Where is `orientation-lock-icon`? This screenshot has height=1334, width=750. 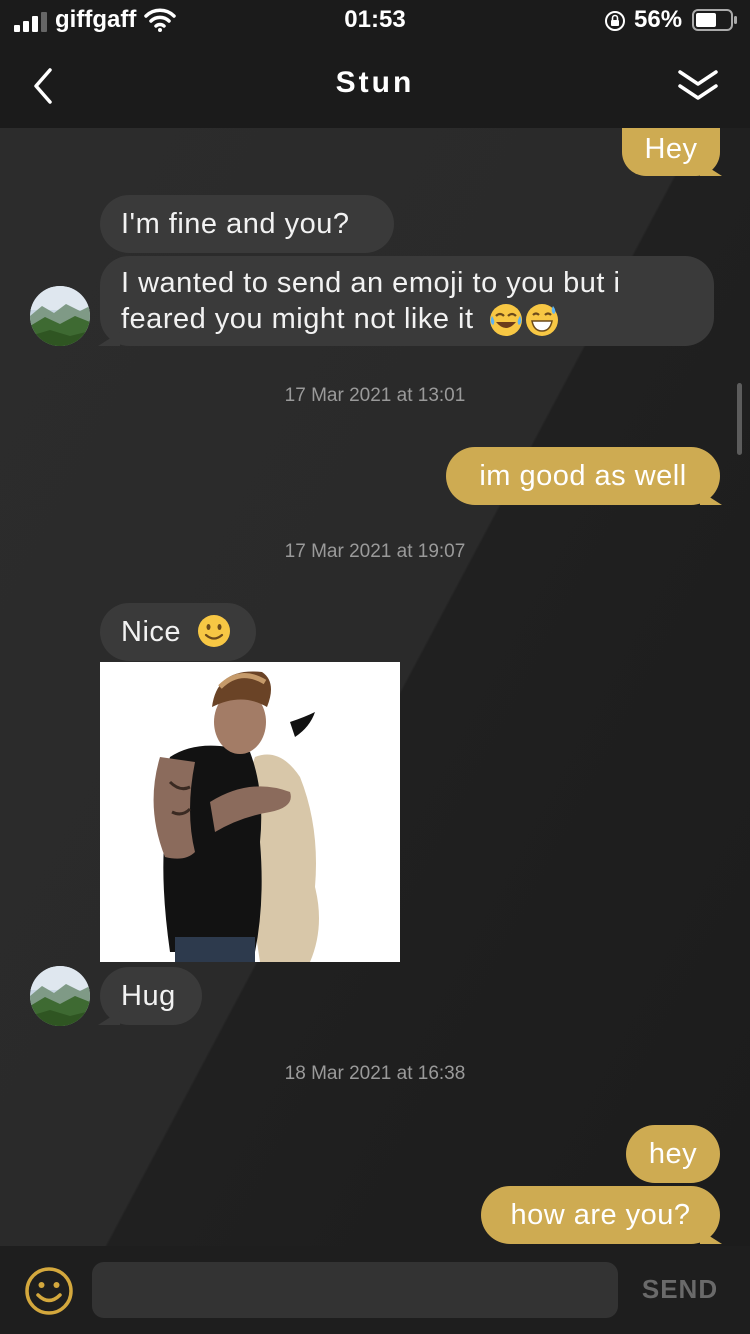 orientation-lock-icon is located at coordinates (615, 21).